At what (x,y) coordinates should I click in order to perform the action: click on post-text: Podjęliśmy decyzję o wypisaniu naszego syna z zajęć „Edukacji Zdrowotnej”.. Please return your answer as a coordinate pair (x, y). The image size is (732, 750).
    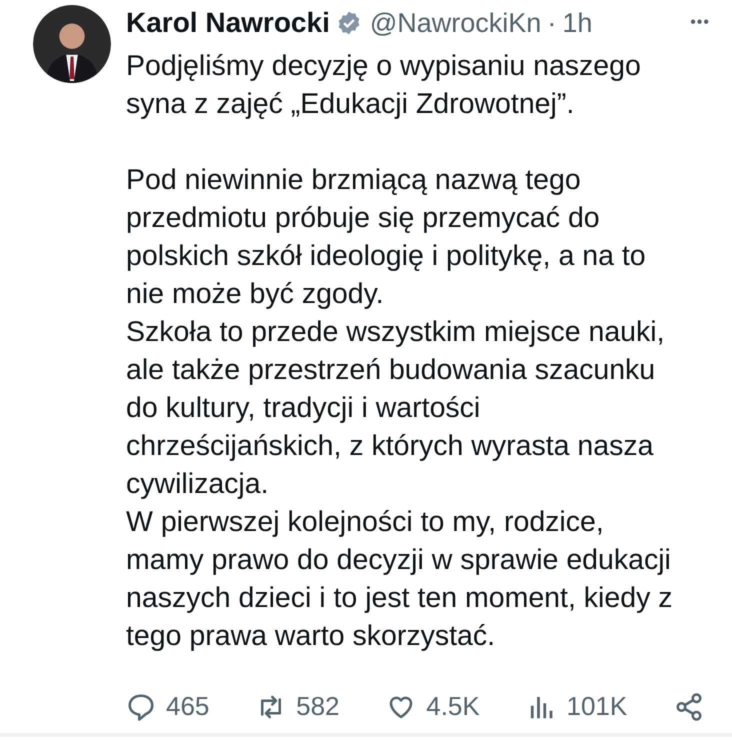
    Looking at the image, I should click on (384, 85).